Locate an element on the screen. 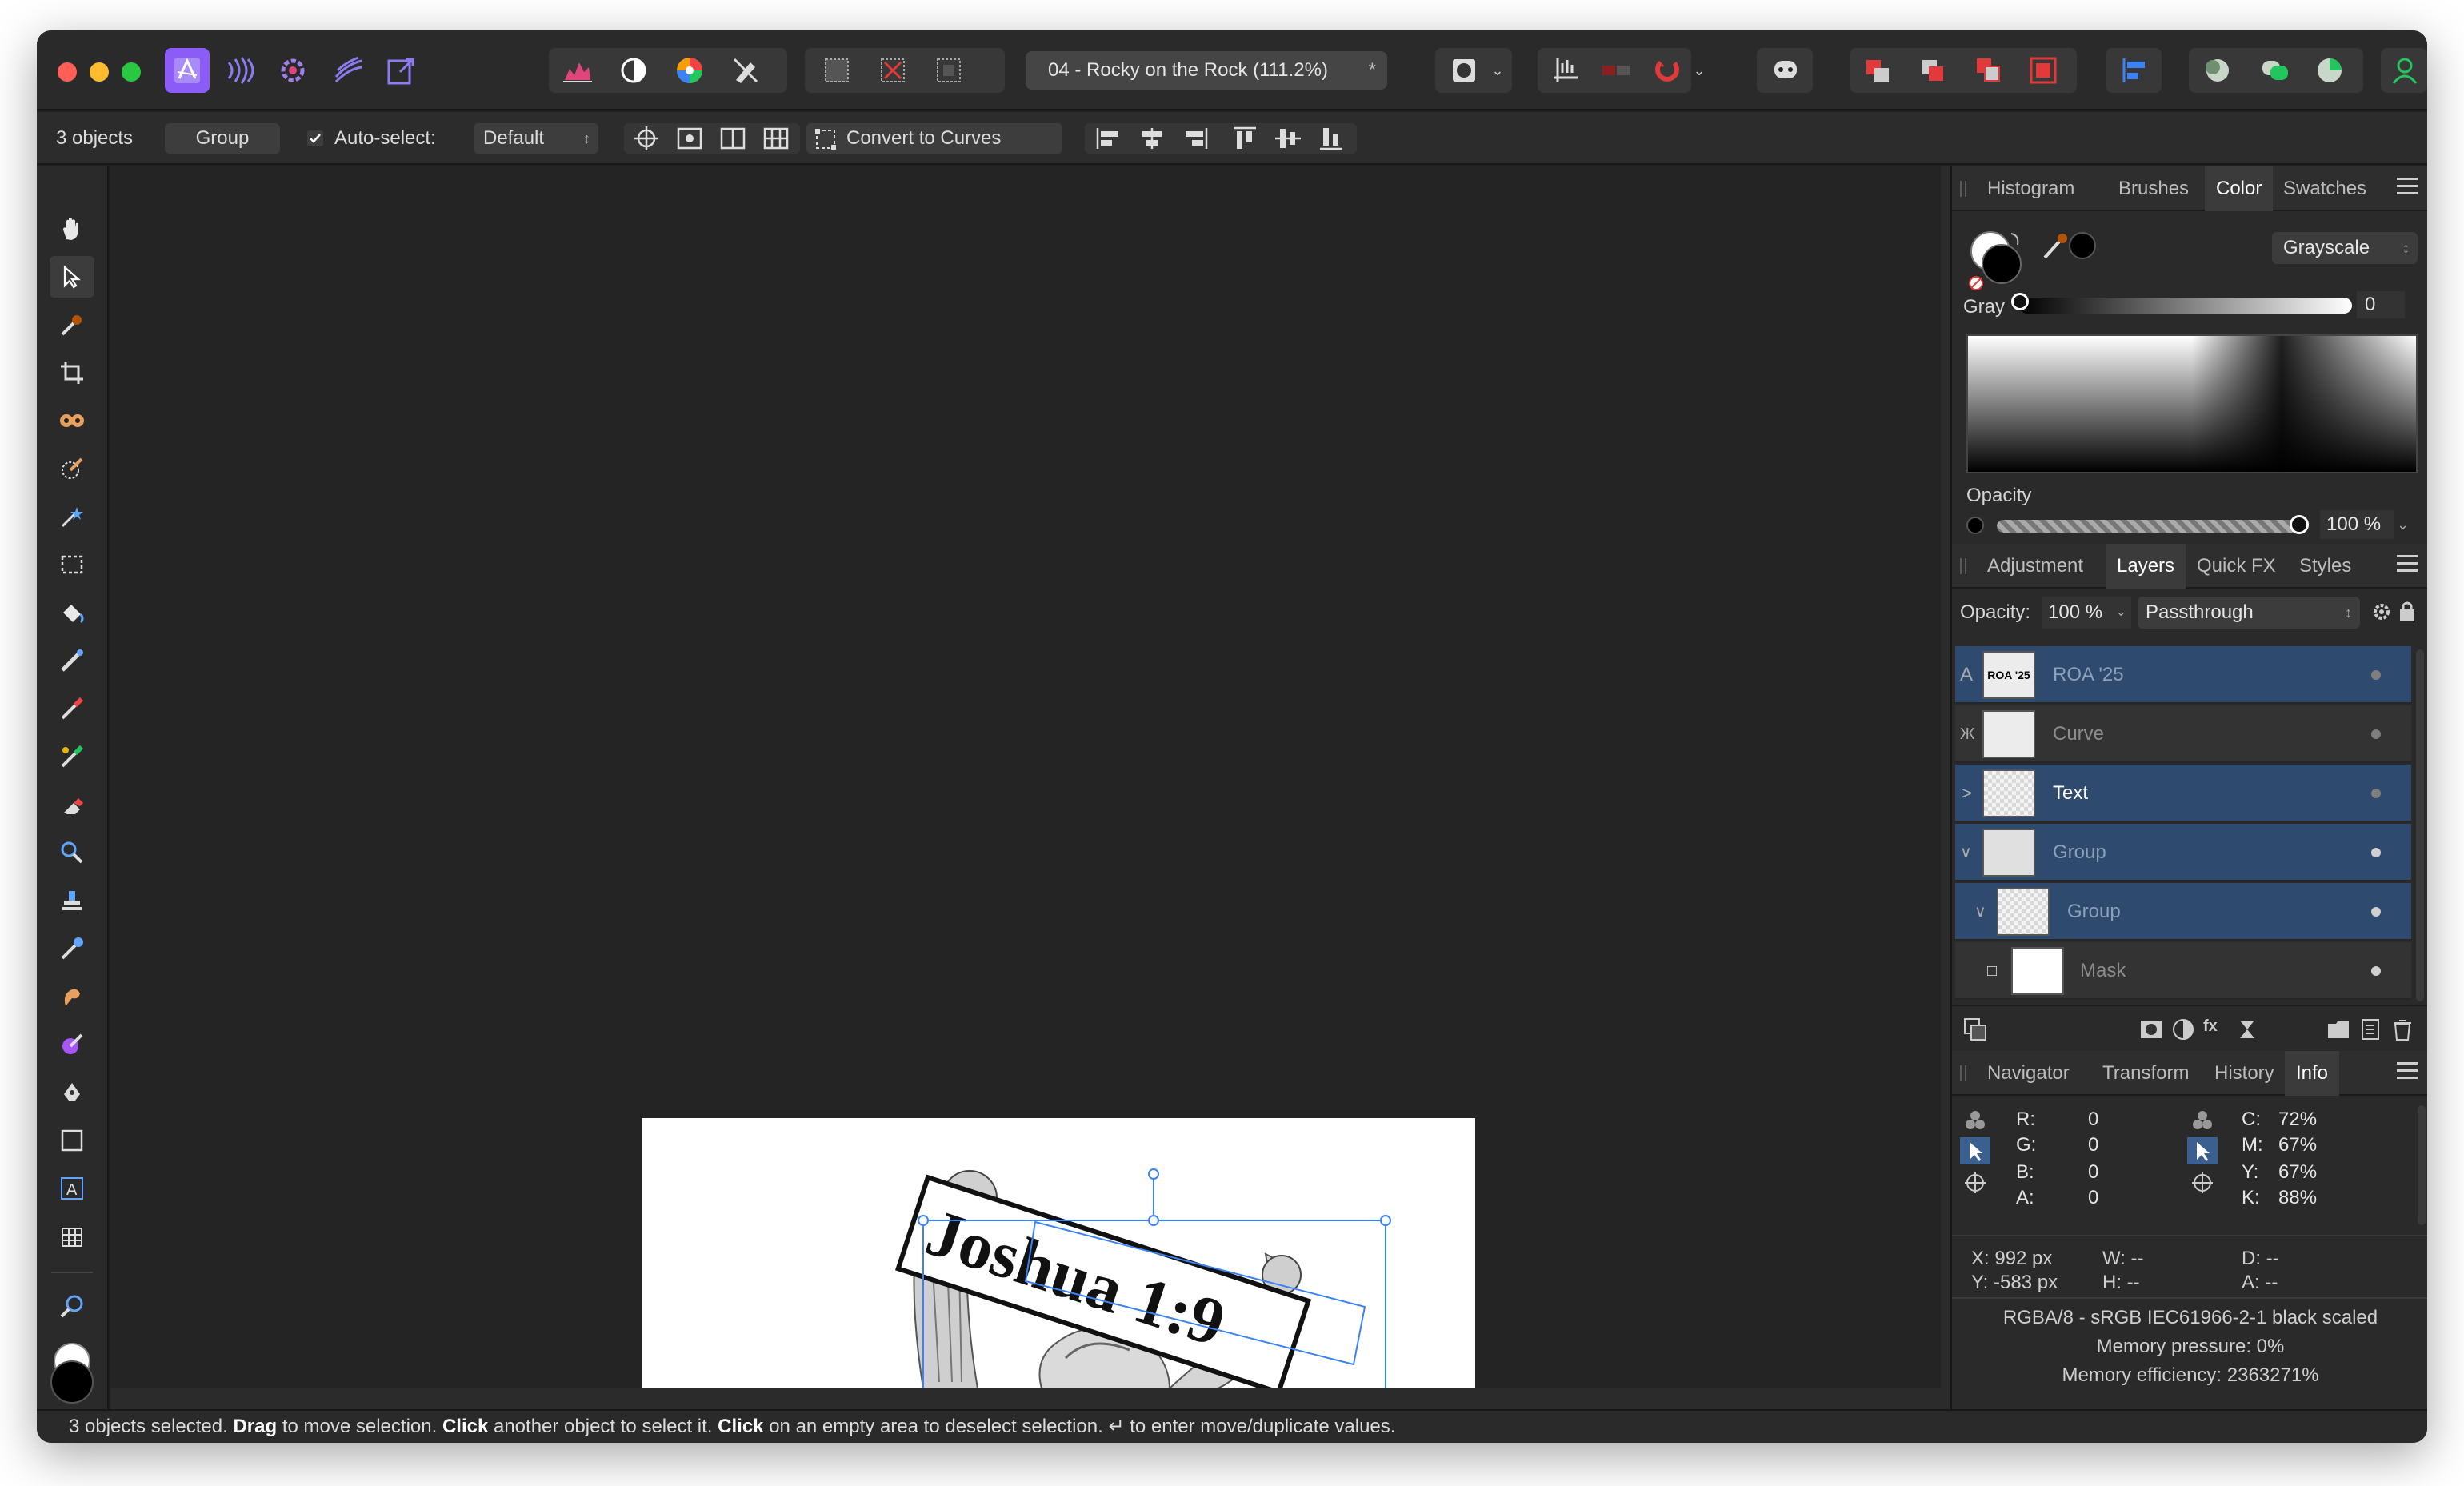  opacity-slider is located at coordinates (2147, 526).